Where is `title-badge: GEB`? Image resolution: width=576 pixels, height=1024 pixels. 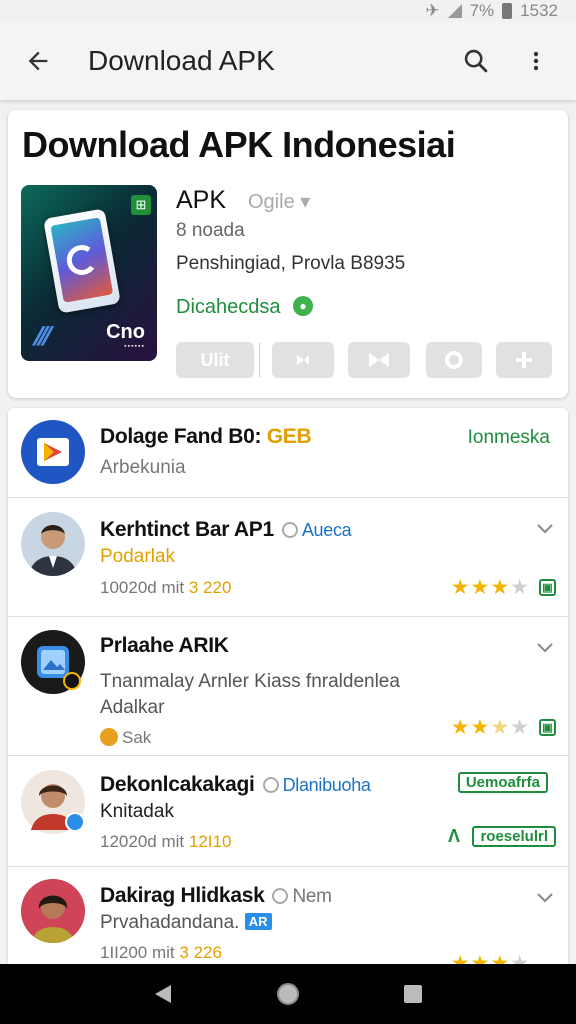 title-badge: GEB is located at coordinates (289, 436).